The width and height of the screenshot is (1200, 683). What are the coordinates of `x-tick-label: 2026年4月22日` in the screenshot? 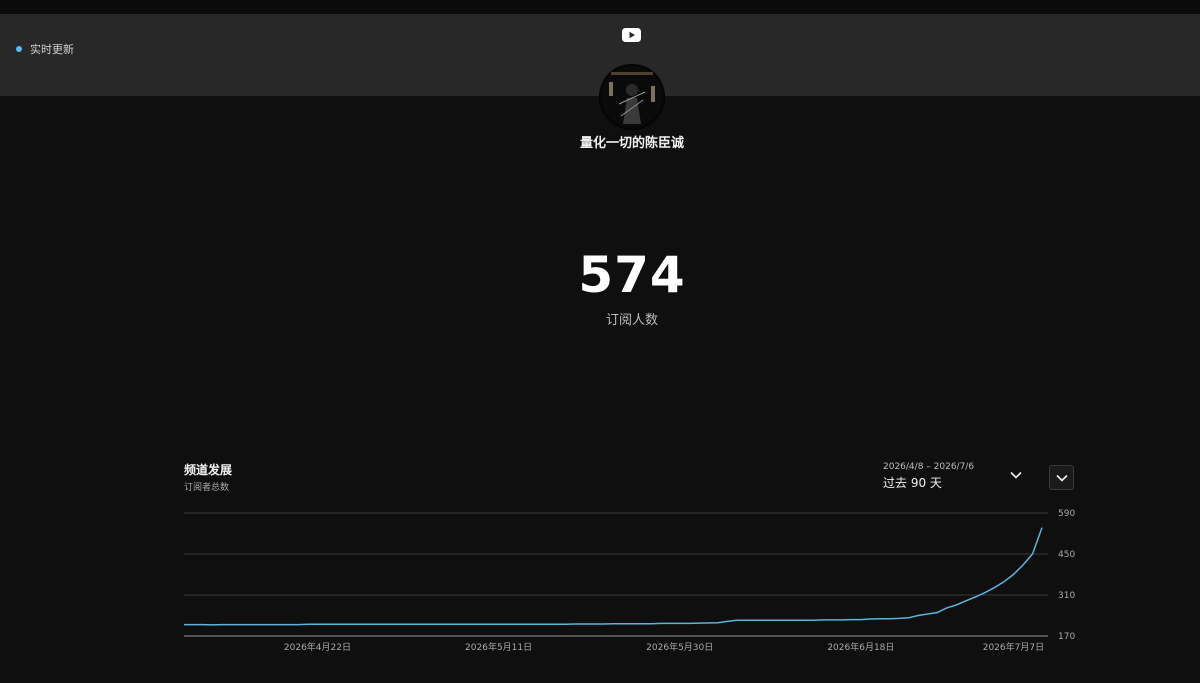 It's located at (317, 647).